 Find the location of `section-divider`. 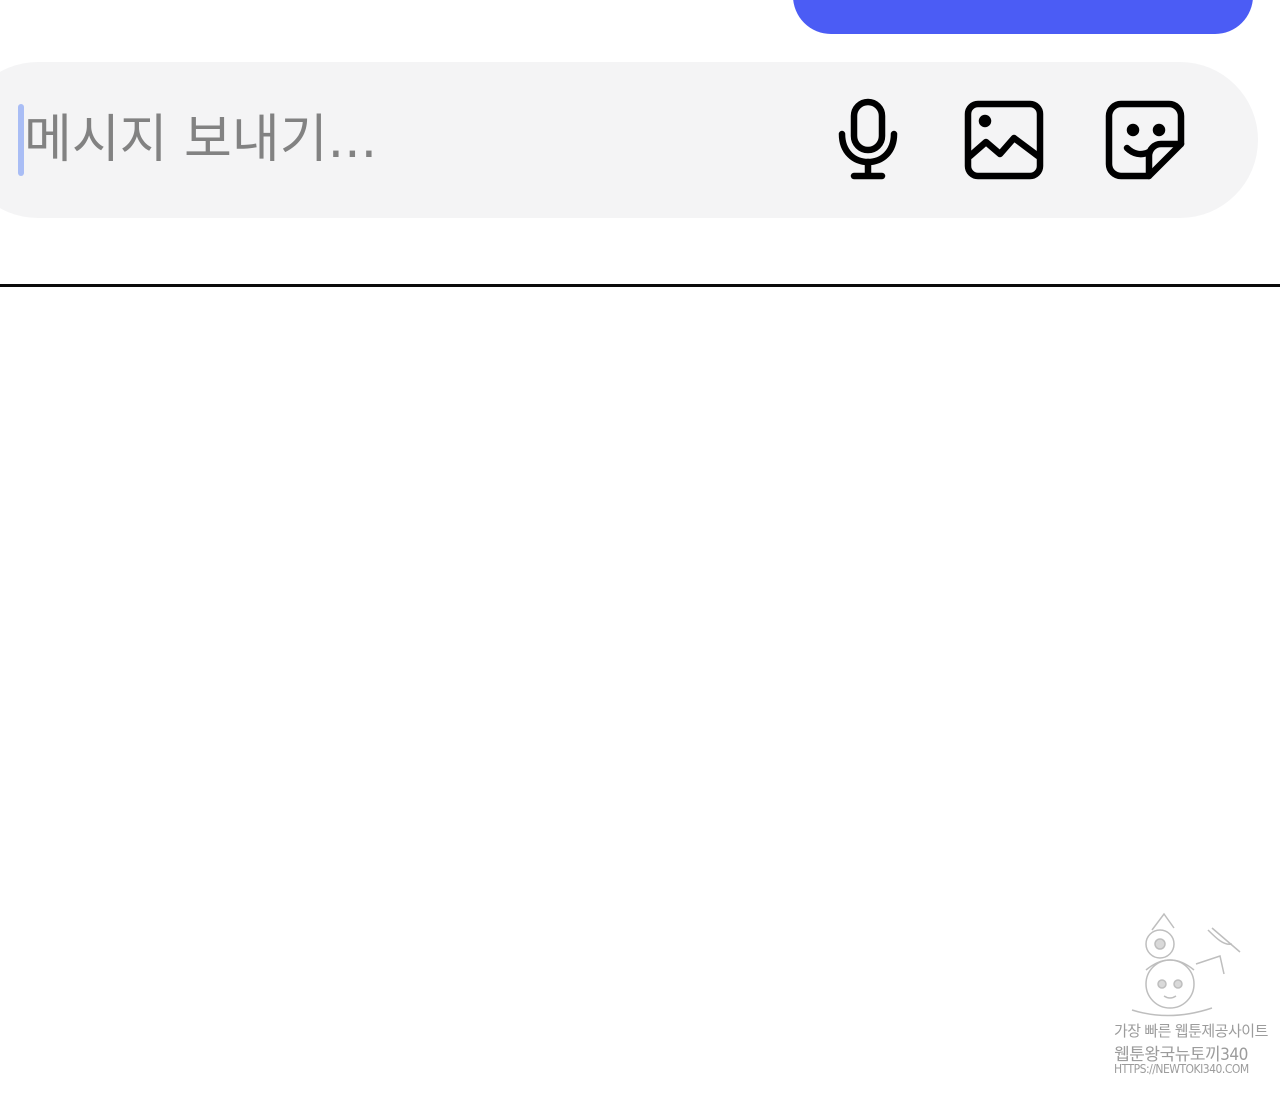

section-divider is located at coordinates (640, 285).